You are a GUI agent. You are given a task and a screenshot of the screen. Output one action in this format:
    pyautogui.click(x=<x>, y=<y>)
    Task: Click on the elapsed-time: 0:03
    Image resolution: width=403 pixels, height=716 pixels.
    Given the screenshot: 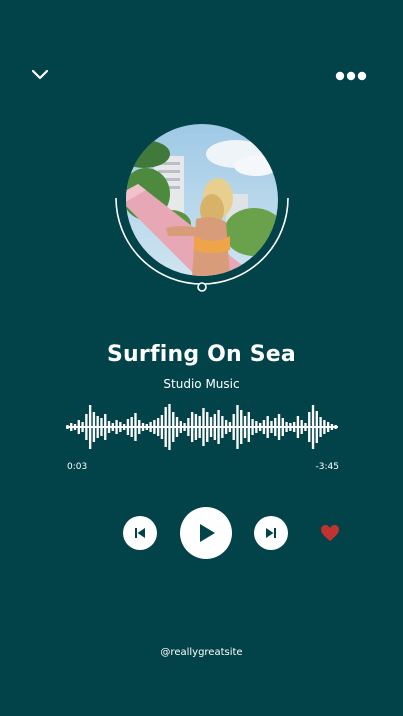 What is the action you would take?
    pyautogui.click(x=77, y=467)
    